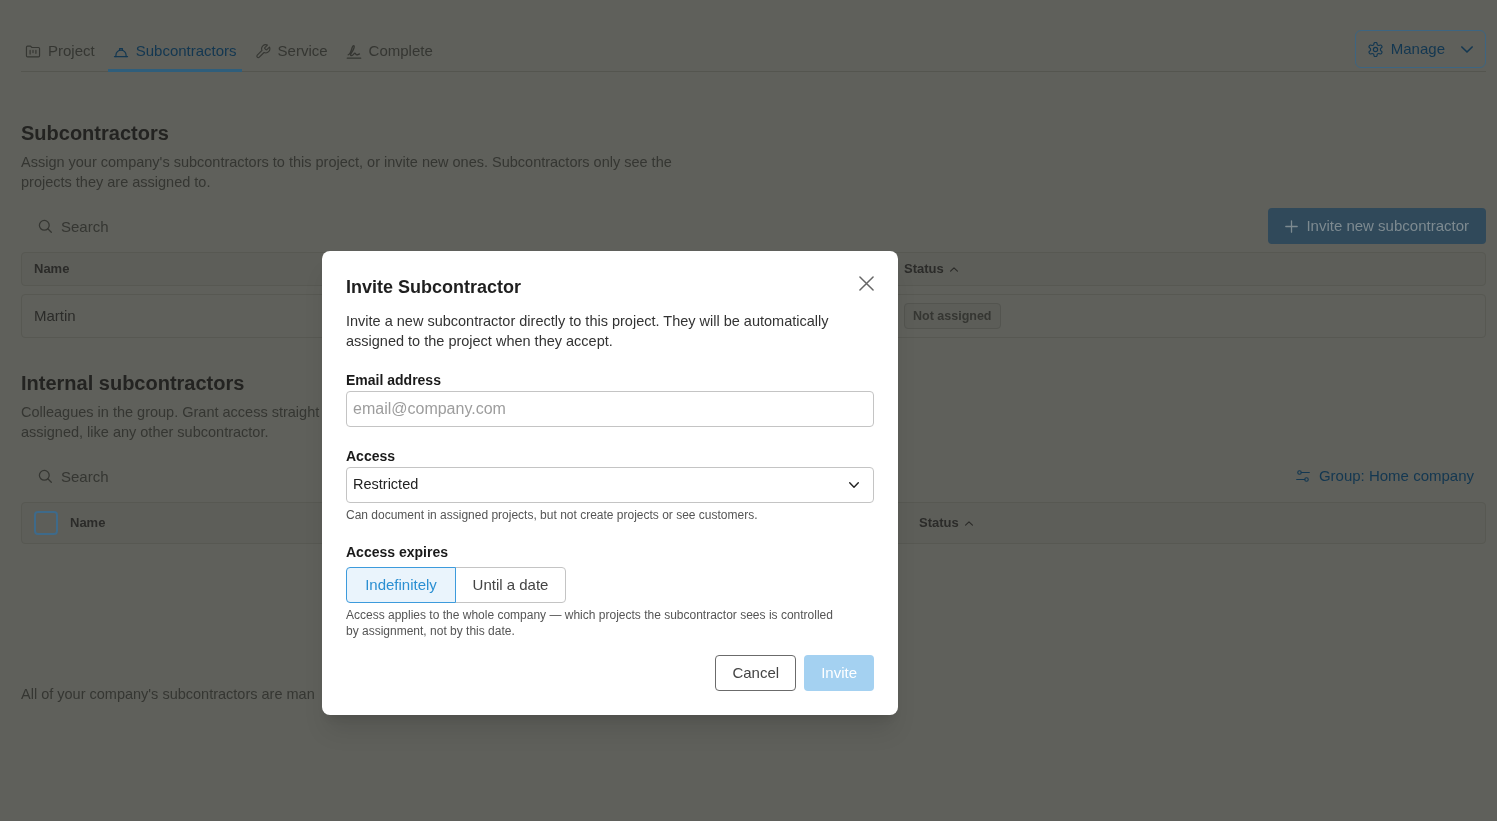 This screenshot has width=1497, height=821. I want to click on invite-button: Invite new subcontractor, so click(1377, 226).